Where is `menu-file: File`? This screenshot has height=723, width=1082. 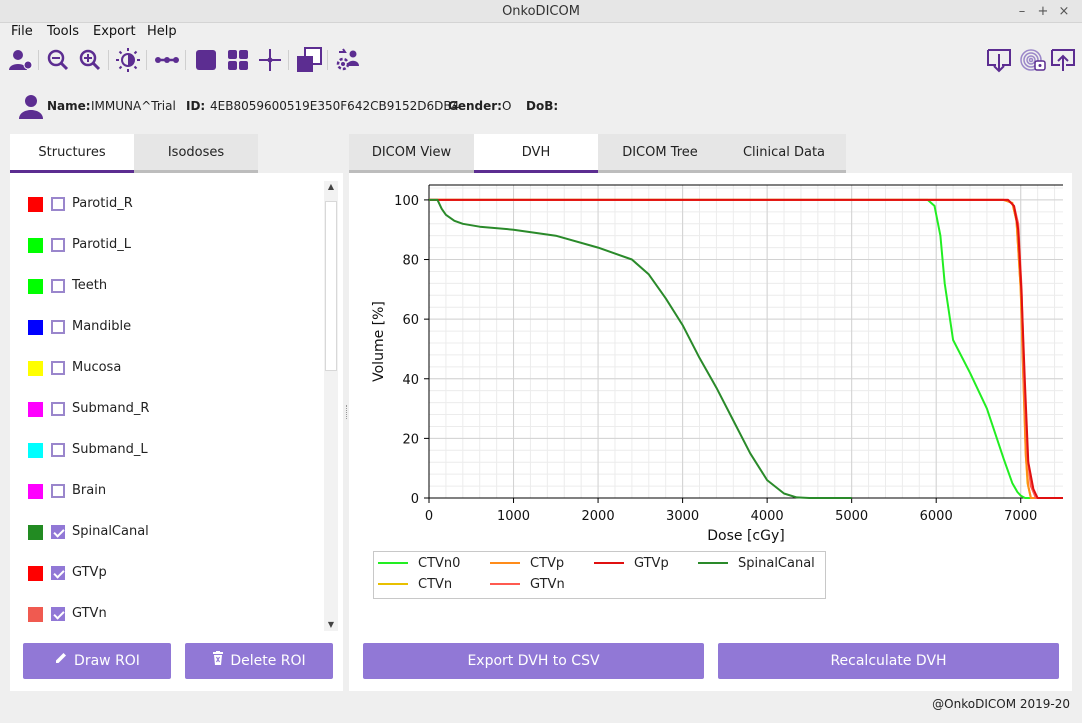 menu-file: File is located at coordinates (22, 32).